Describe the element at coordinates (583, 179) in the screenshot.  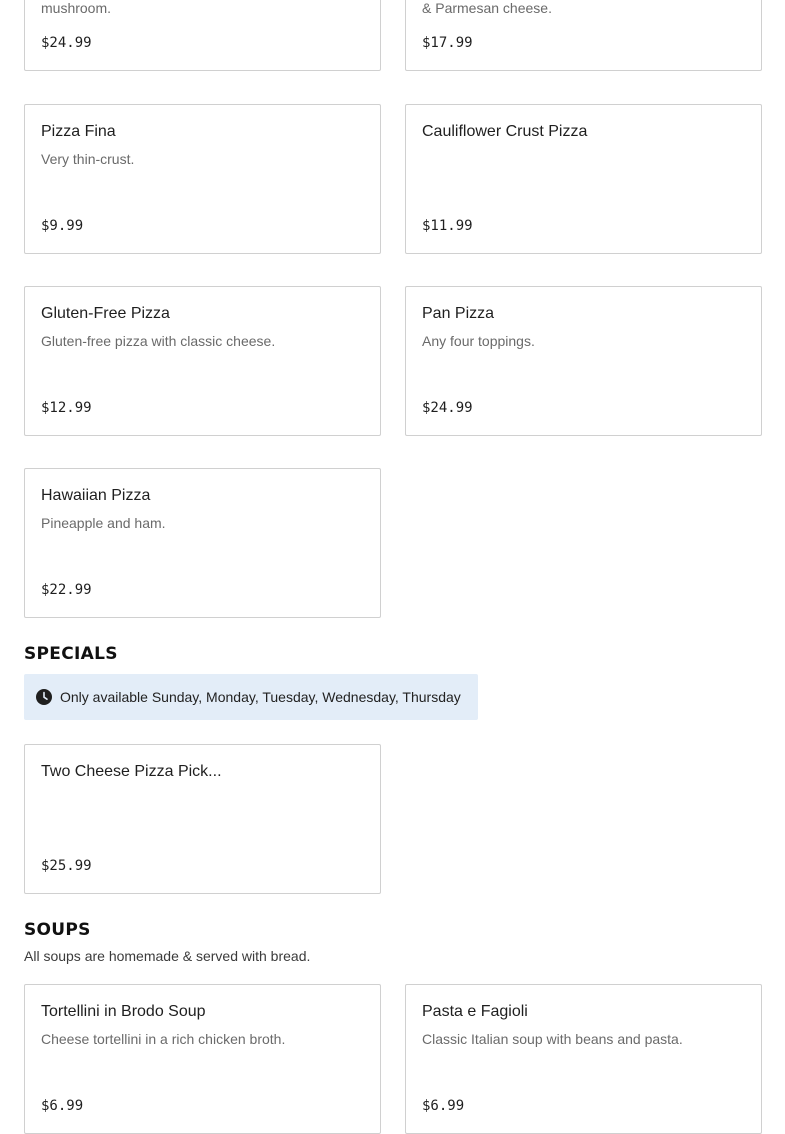
I see `menu-item-card: Cauliflower Crust Pizza $11.99` at that location.